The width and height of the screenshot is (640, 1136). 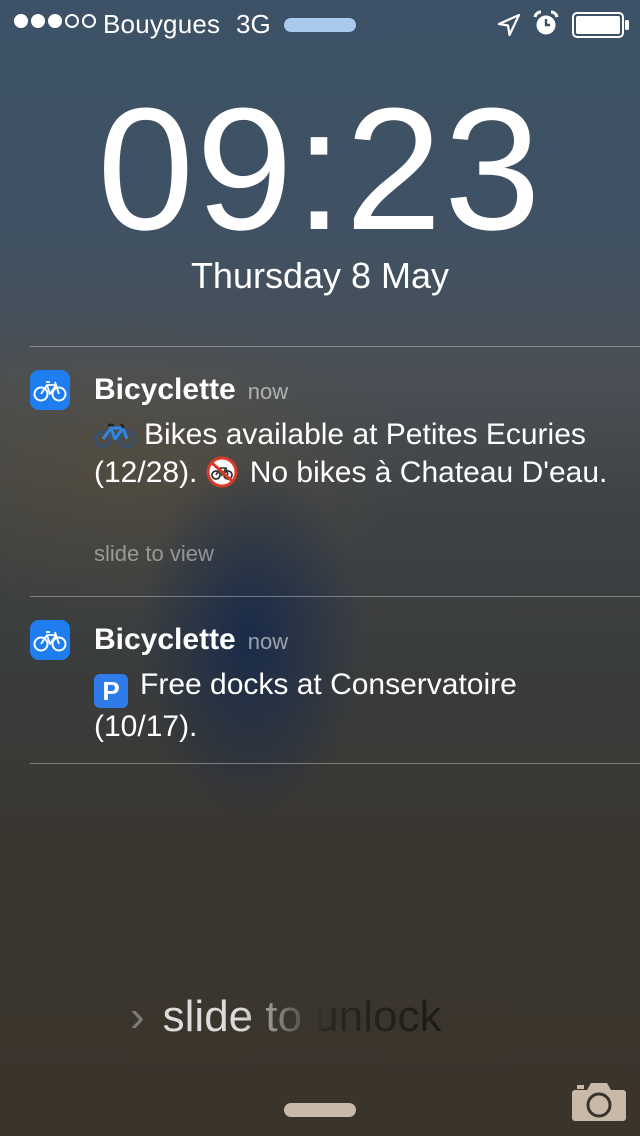 I want to click on slide-to-unlock-label: slide to unlock, so click(x=302, y=1016).